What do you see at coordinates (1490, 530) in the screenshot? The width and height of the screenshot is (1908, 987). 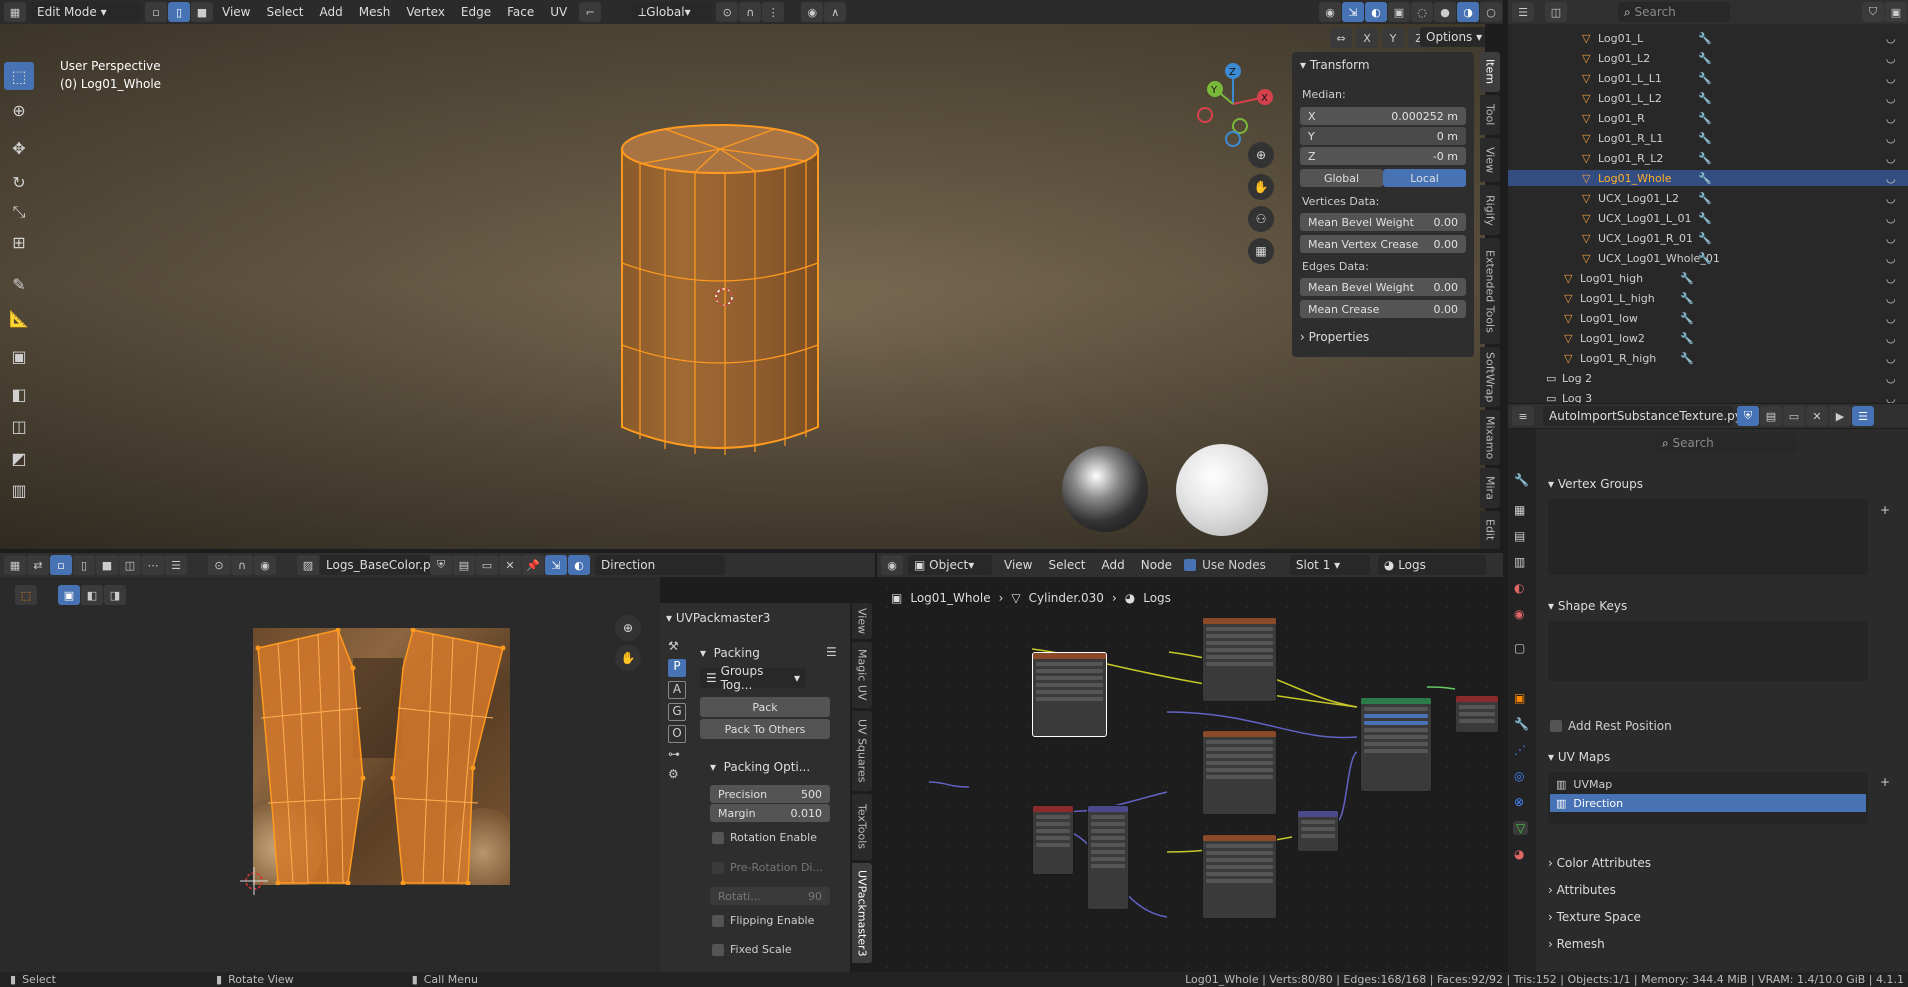 I see `side-tab-edit: Edit` at bounding box center [1490, 530].